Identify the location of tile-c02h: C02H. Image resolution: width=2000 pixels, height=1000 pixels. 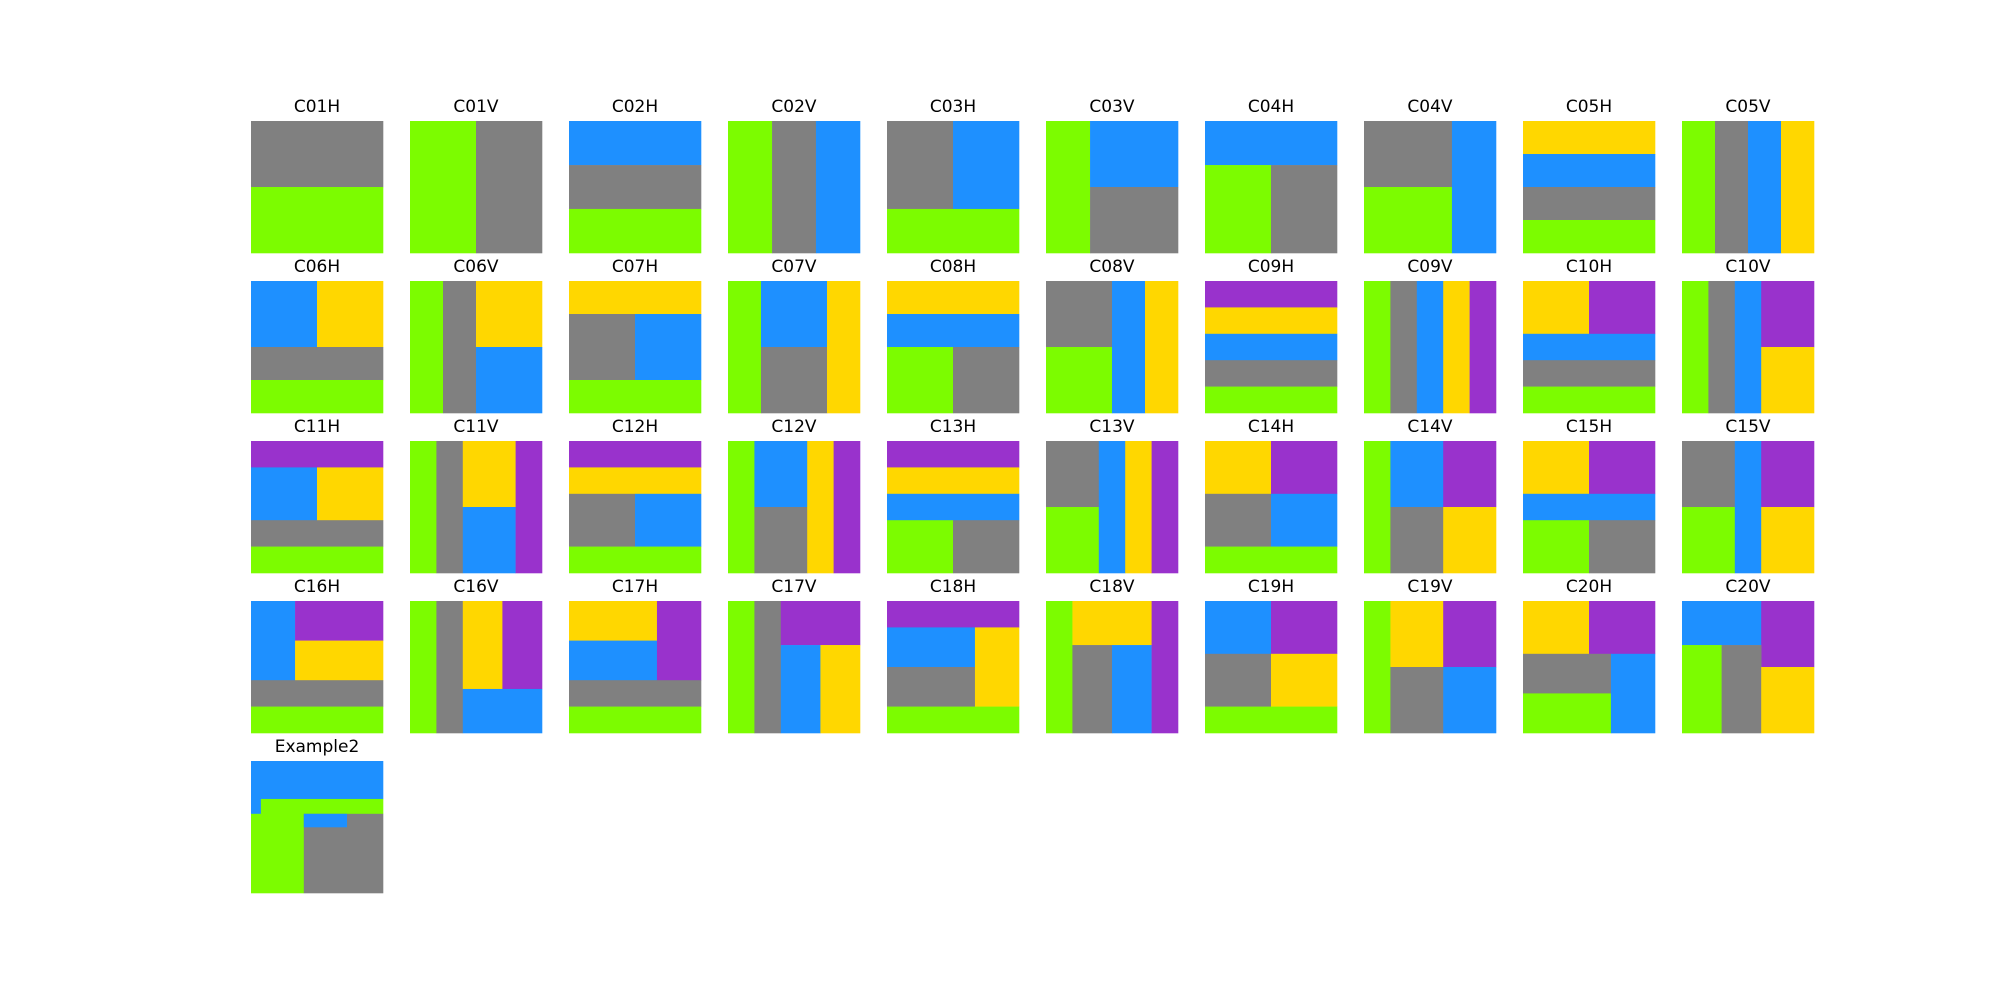
(635, 175).